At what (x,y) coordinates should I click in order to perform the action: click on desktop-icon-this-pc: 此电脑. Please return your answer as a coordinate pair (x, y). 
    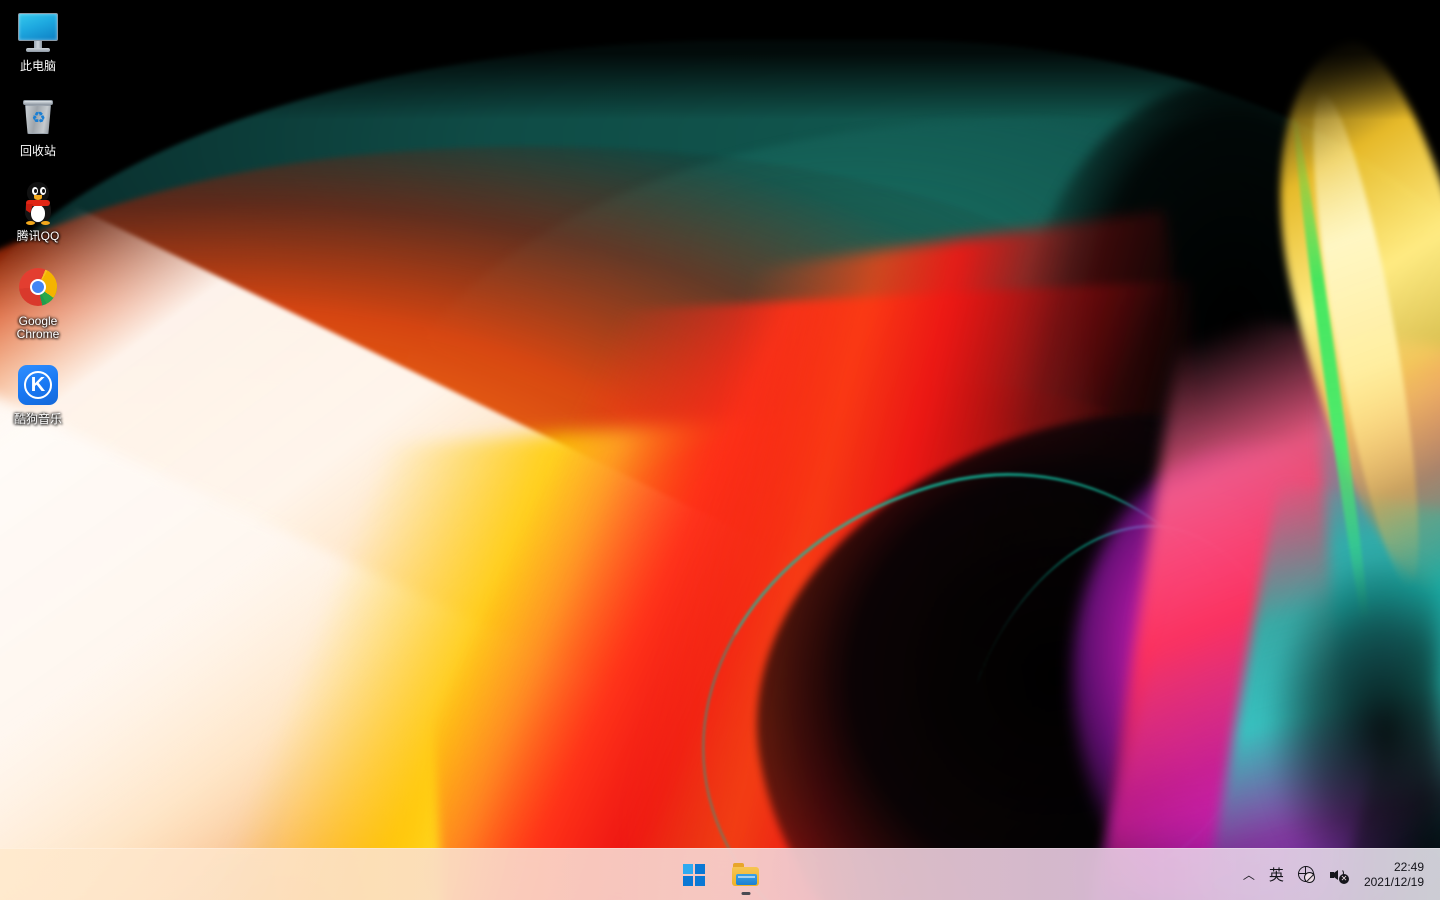
    Looking at the image, I should click on (38, 40).